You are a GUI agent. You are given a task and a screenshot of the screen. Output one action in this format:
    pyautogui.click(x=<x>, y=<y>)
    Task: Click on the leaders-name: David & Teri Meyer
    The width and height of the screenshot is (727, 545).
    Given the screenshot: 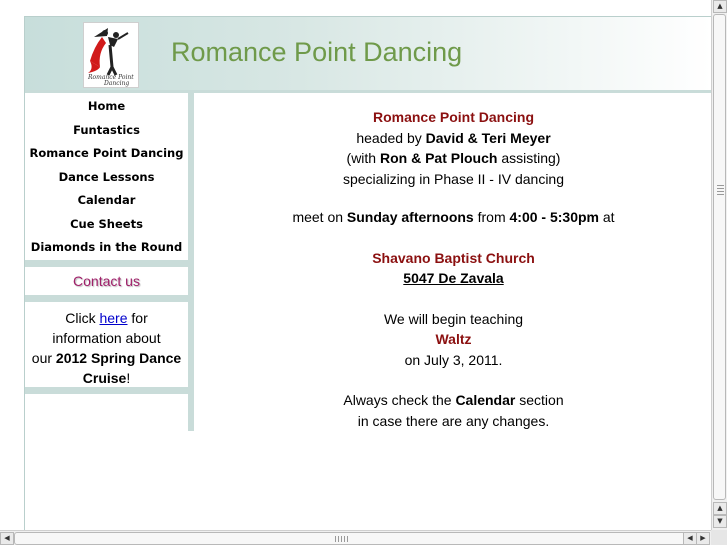 What is the action you would take?
    pyautogui.click(x=488, y=137)
    